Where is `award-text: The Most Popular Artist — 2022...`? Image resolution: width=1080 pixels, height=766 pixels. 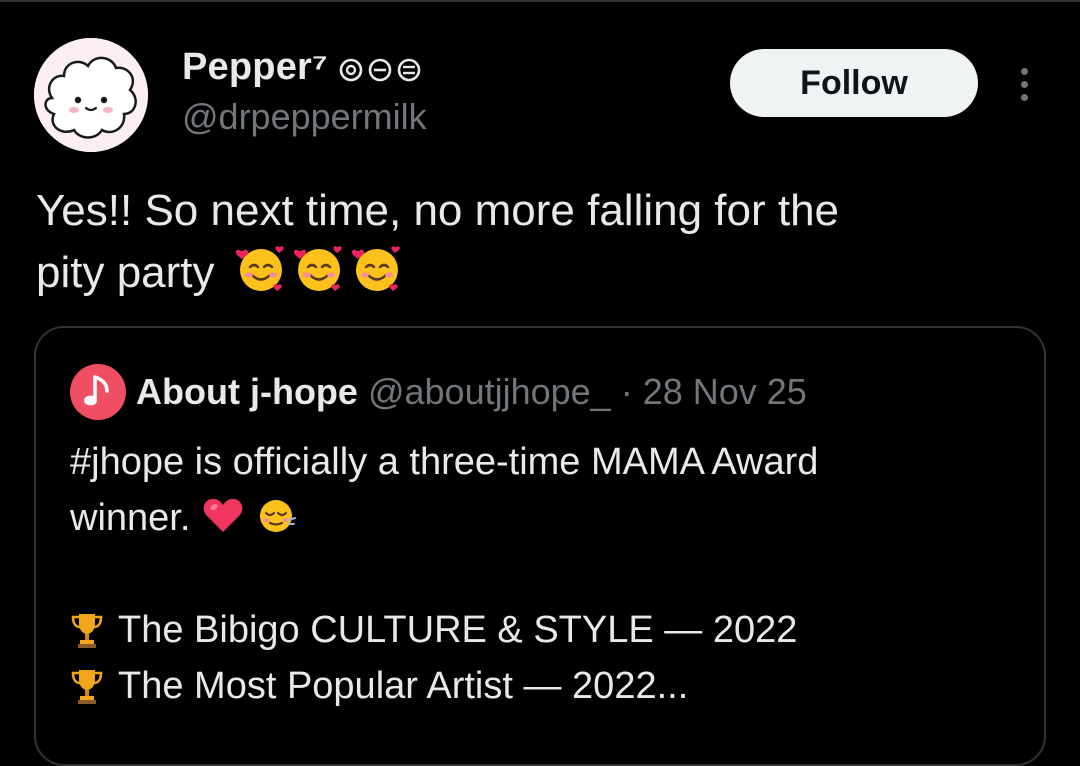 award-text: The Most Popular Artist — 2022... is located at coordinates (403, 686).